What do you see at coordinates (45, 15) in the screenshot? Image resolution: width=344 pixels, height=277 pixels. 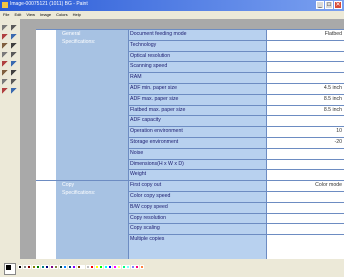 I see `menu-image: Image` at bounding box center [45, 15].